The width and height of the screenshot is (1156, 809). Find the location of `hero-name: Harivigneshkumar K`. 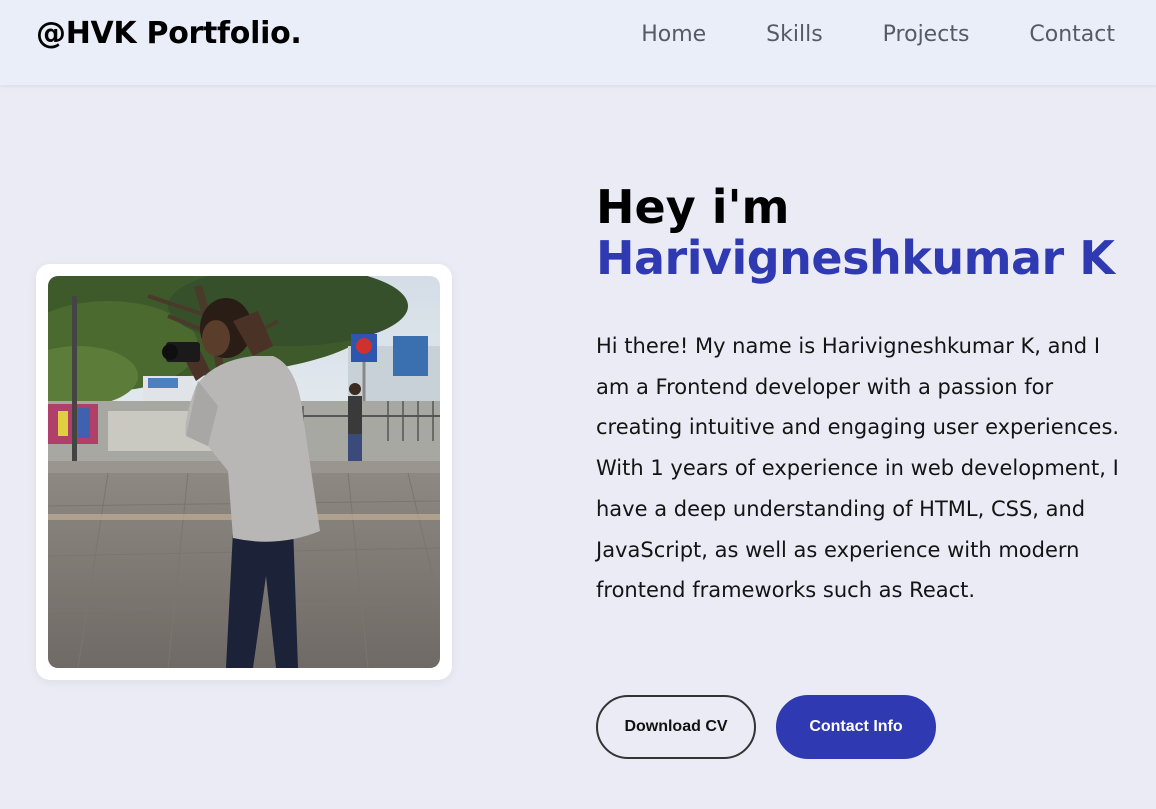

hero-name: Harivigneshkumar K is located at coordinates (855, 258).